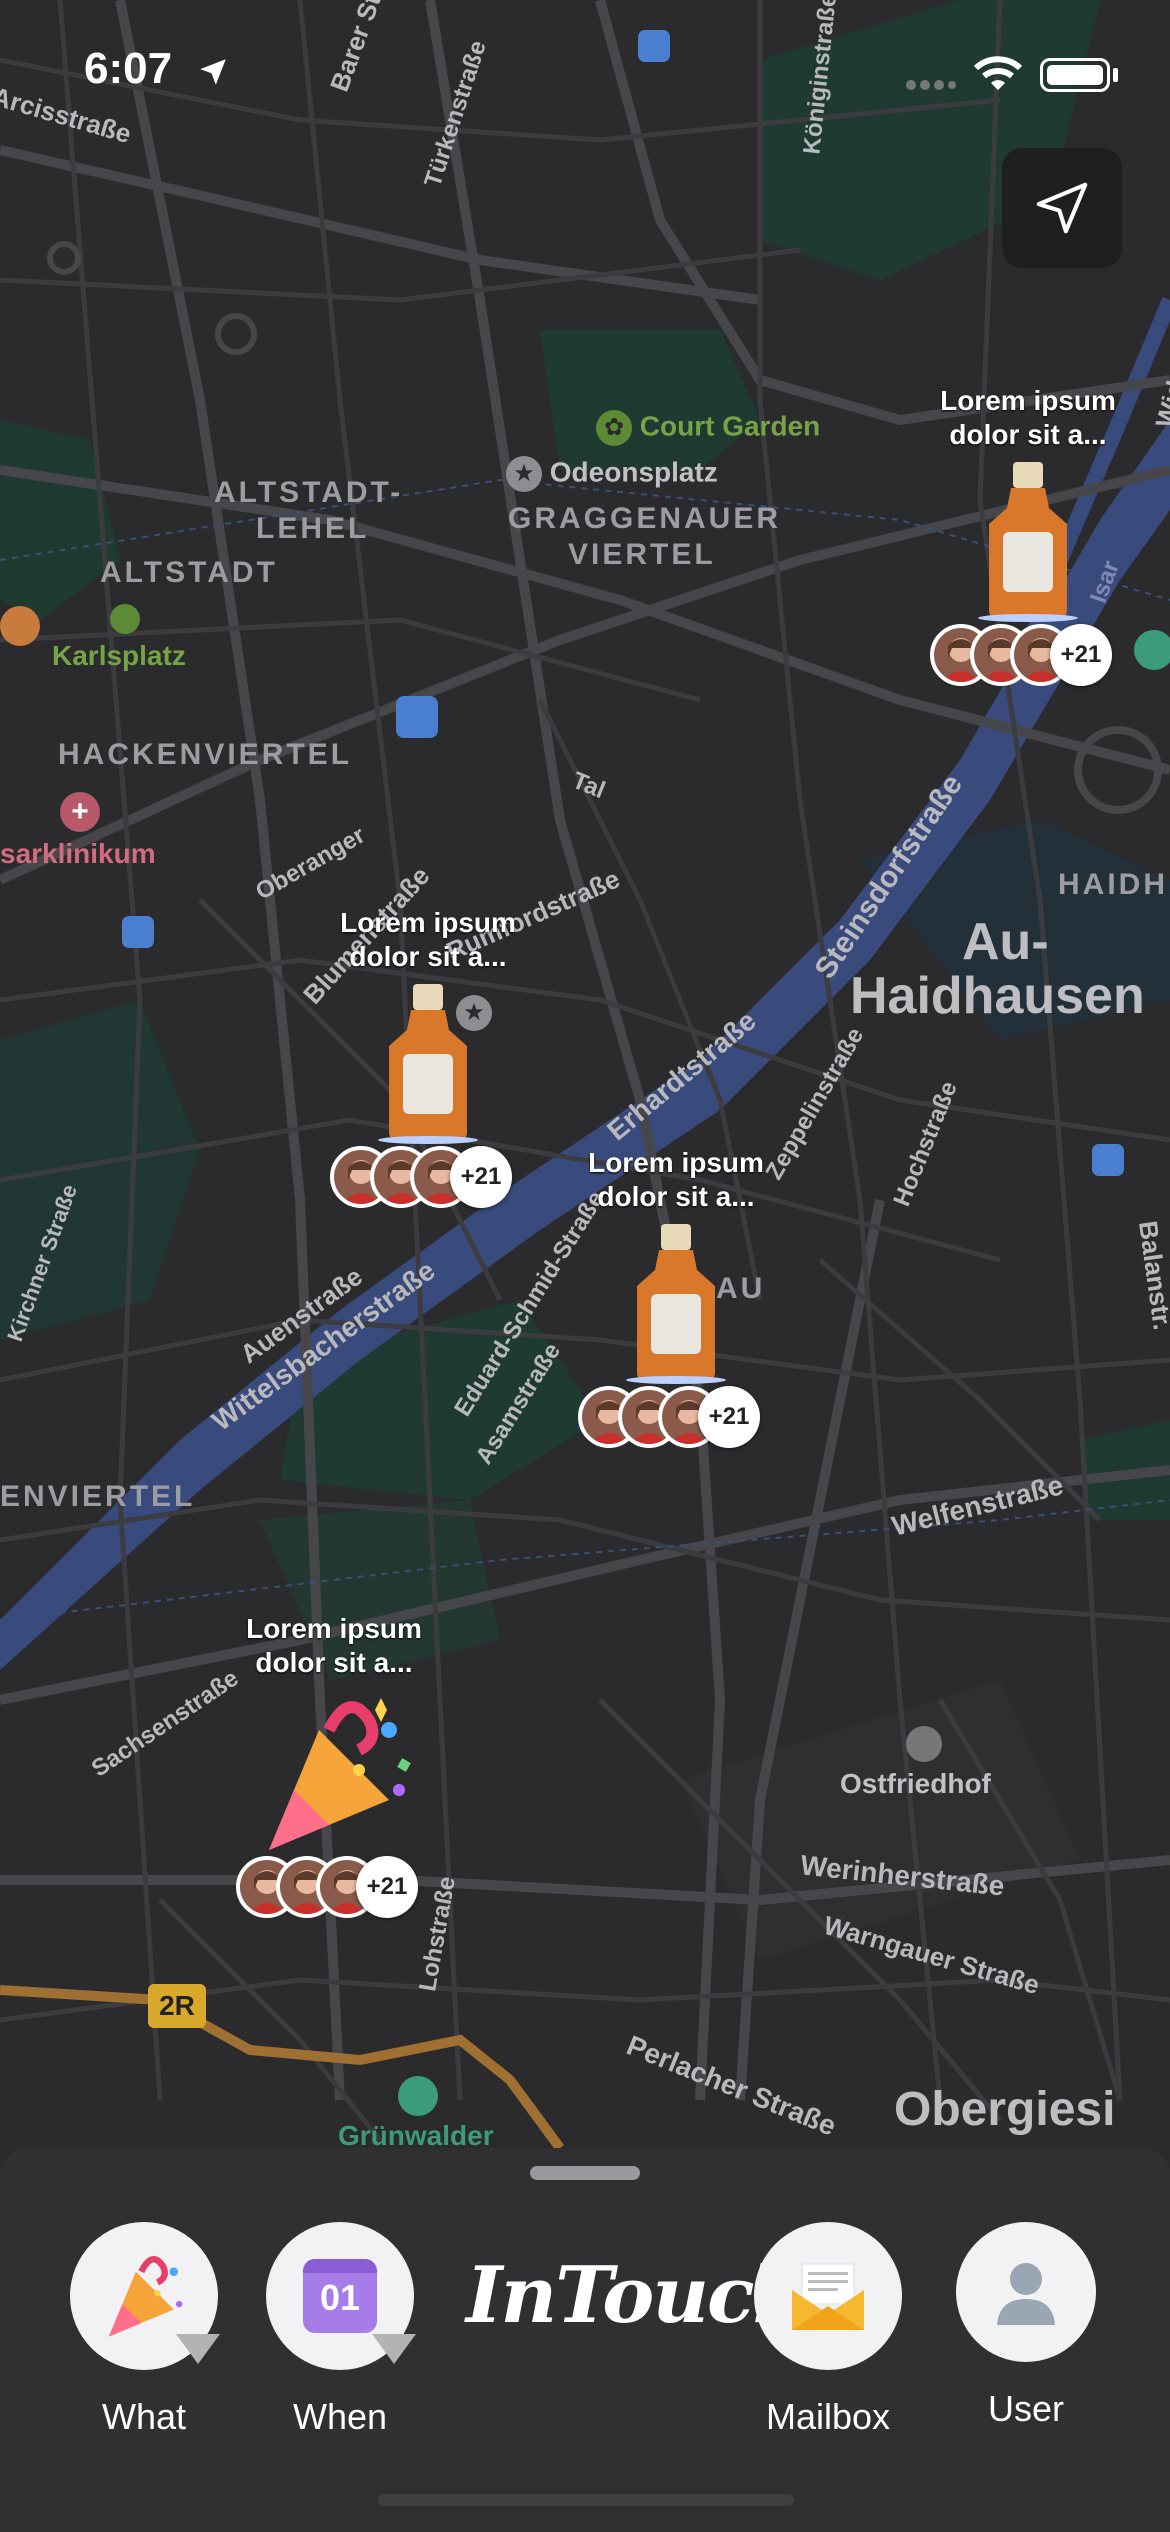  Describe the element at coordinates (80, 812) in the screenshot. I see `hospital-icon: +` at that location.